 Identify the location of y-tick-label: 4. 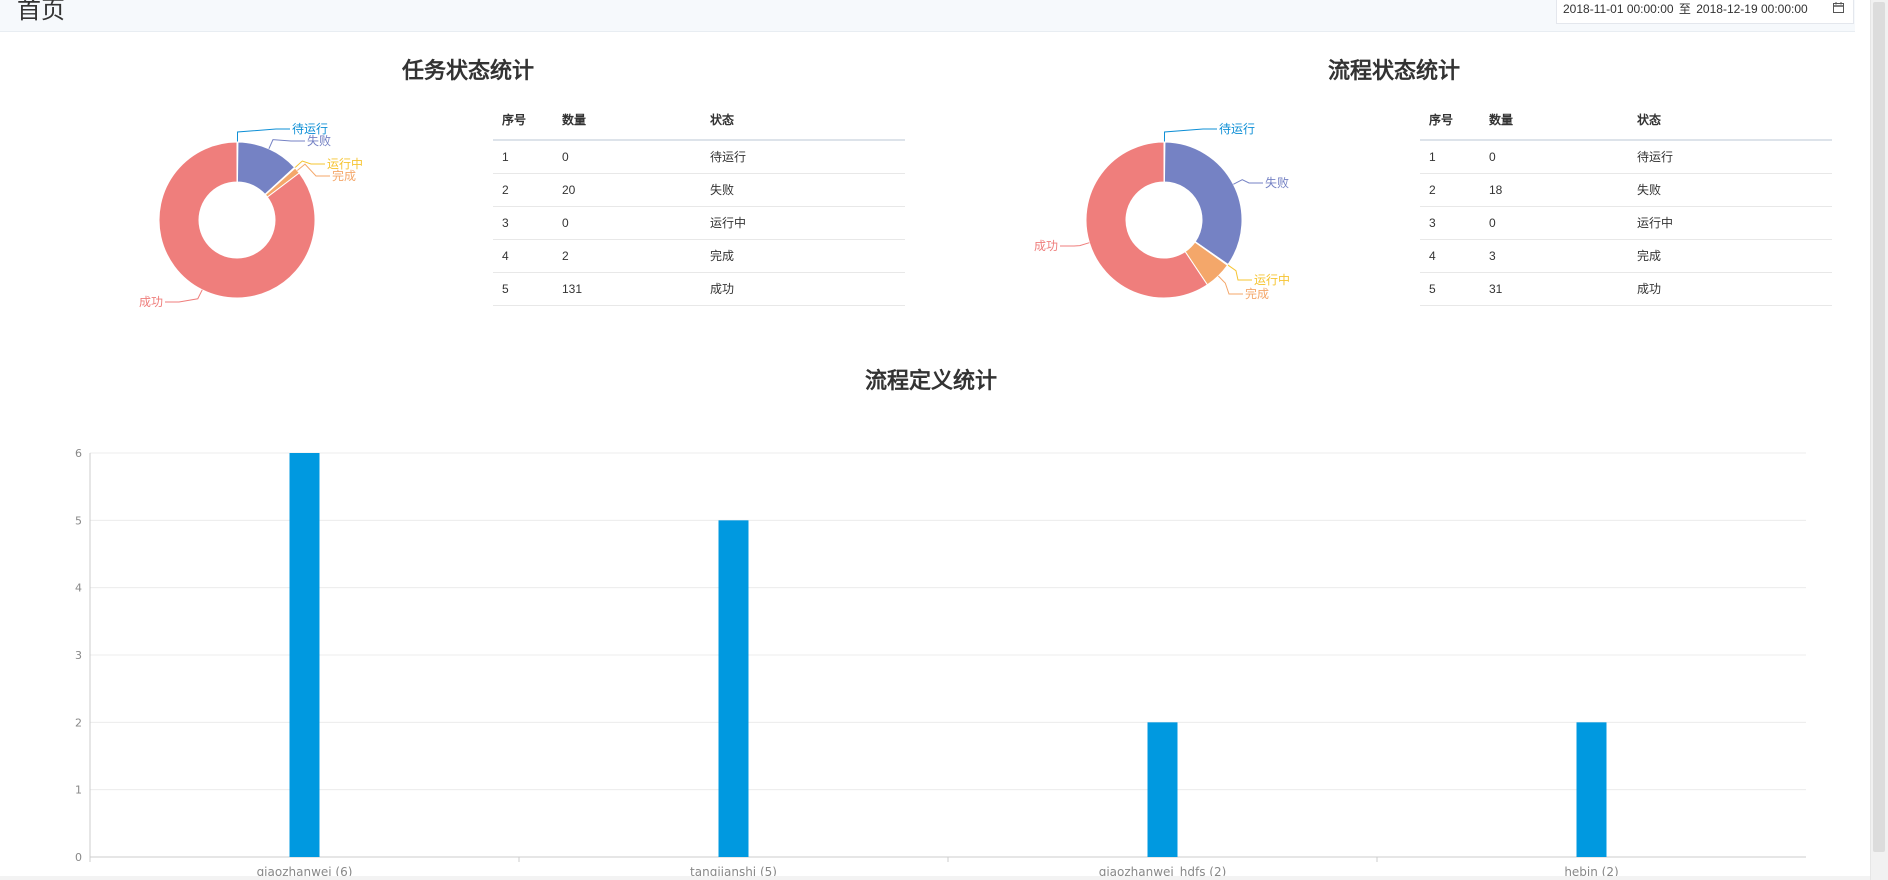
(78, 588).